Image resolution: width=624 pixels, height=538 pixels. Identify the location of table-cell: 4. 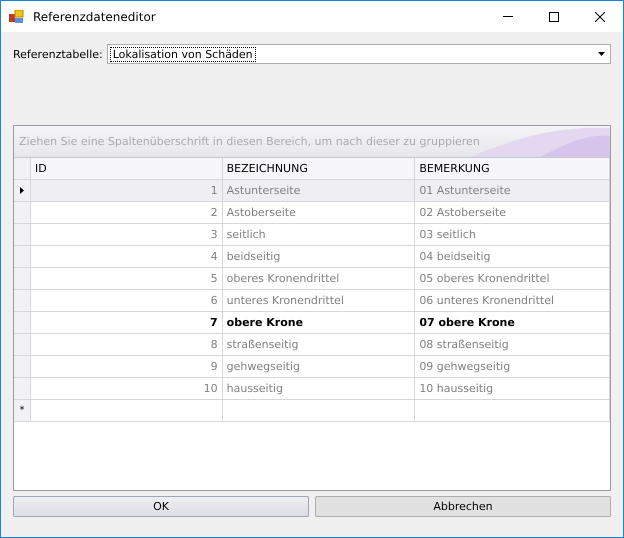
(126, 256).